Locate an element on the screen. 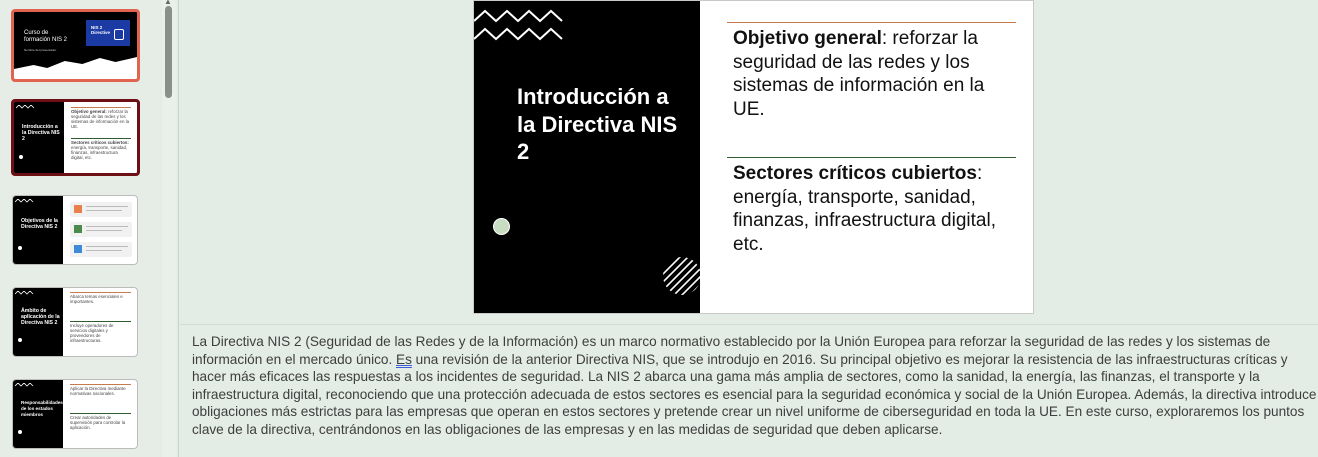 This screenshot has width=1318, height=457. scrollbar-thumb is located at coordinates (168, 52).